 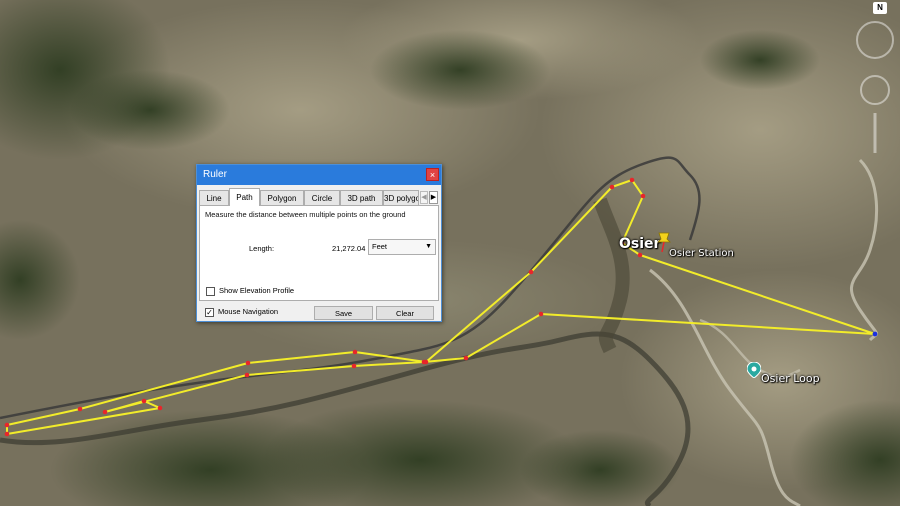 What do you see at coordinates (210, 291) in the screenshot?
I see `show-elevation-checkbox` at bounding box center [210, 291].